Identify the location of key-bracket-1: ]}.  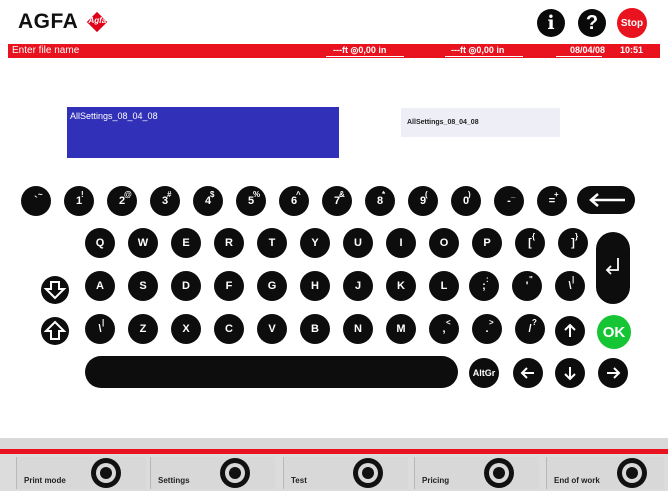
(573, 243).